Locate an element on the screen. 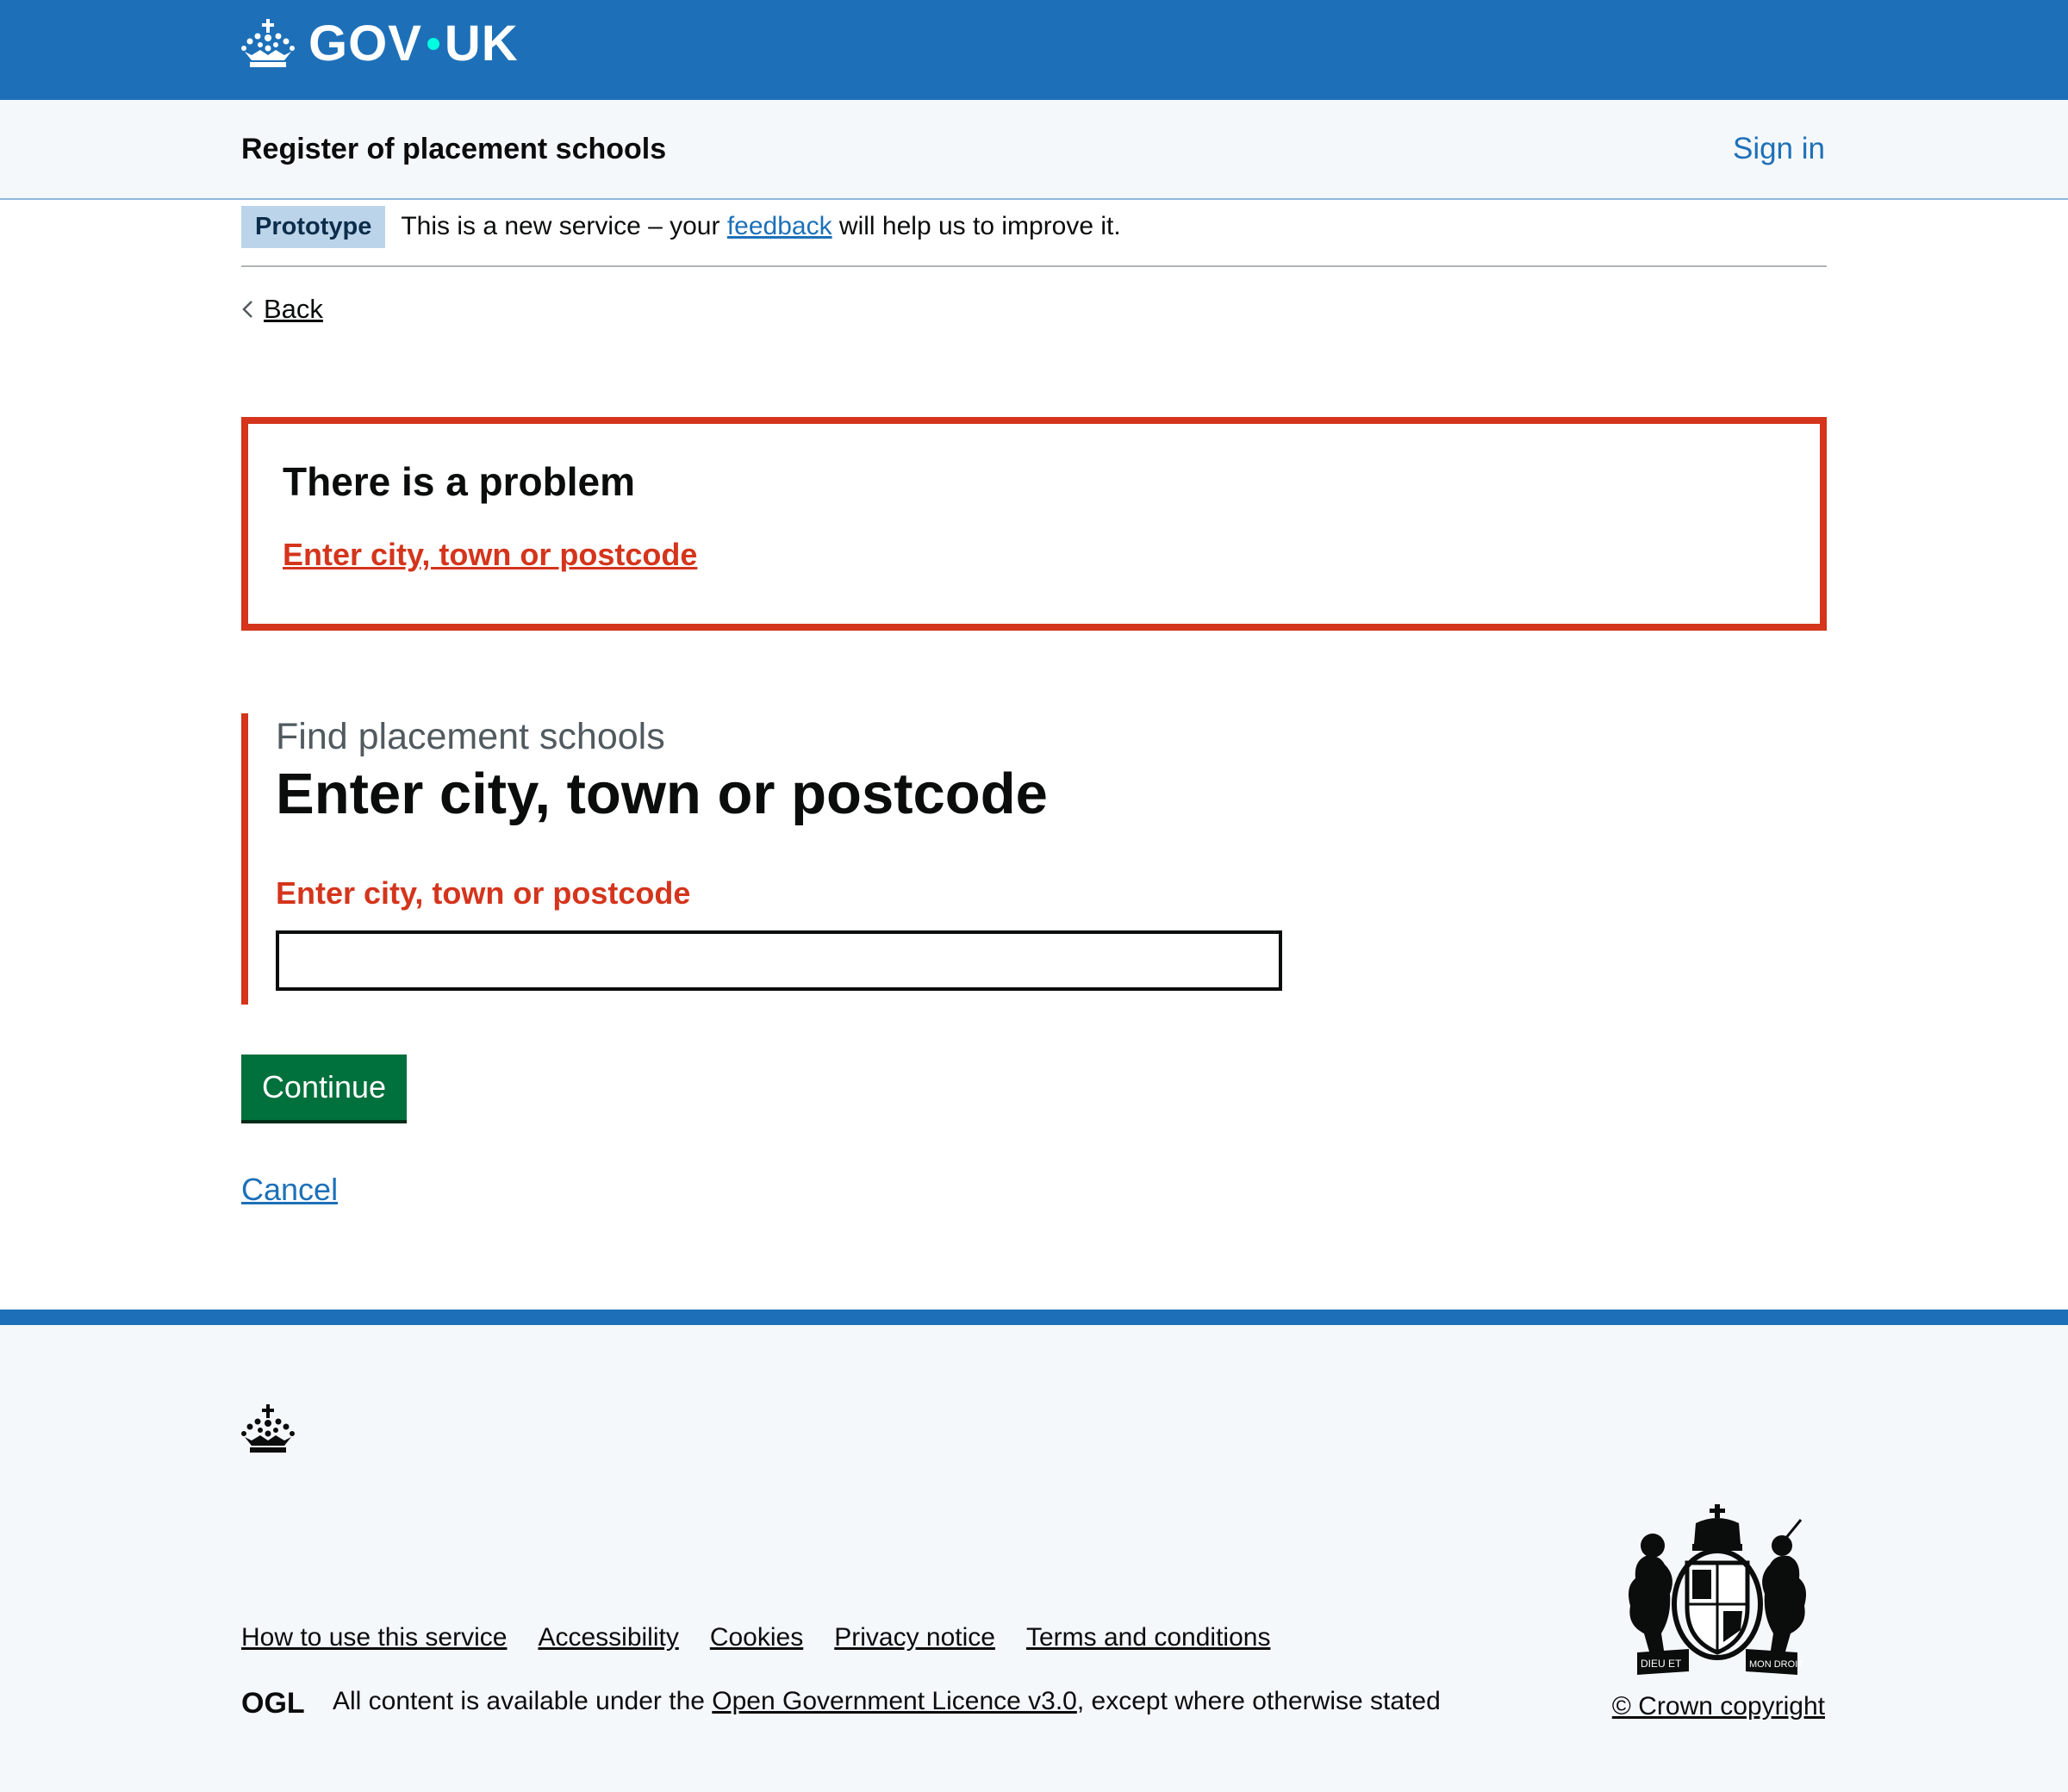 This screenshot has height=1792, width=2068. chevron-left-icon is located at coordinates (247, 310).